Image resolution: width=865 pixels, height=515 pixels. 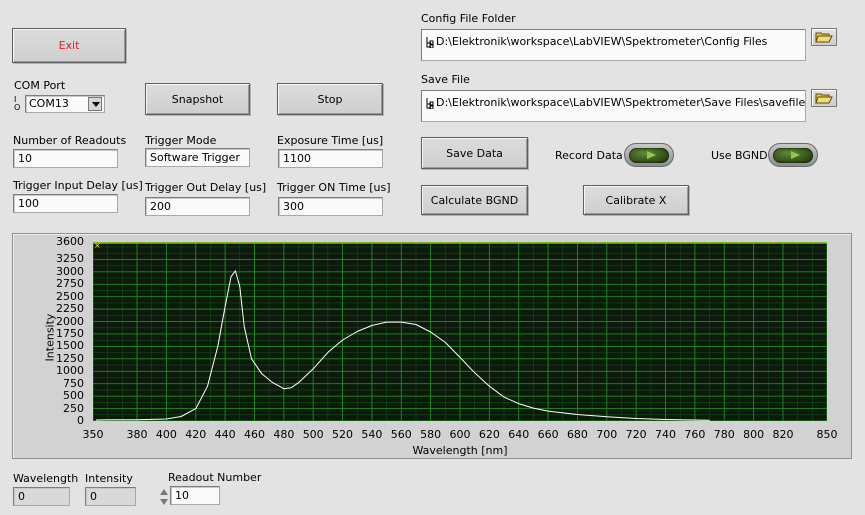 I want to click on num-readouts-label: Number of Readouts, so click(x=70, y=140).